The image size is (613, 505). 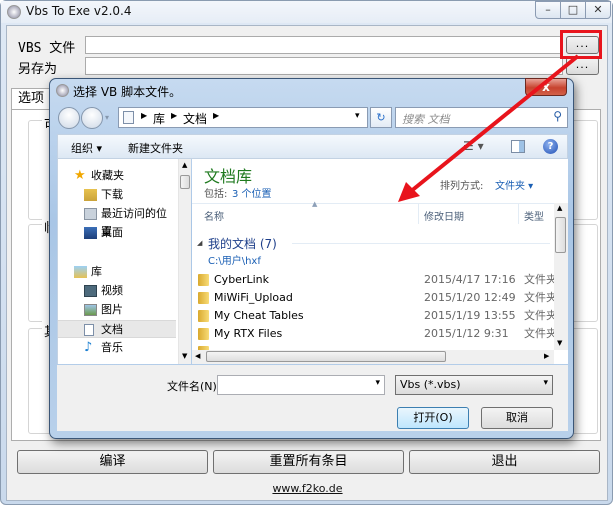 I want to click on nav-downloads: 下载, so click(x=117, y=195).